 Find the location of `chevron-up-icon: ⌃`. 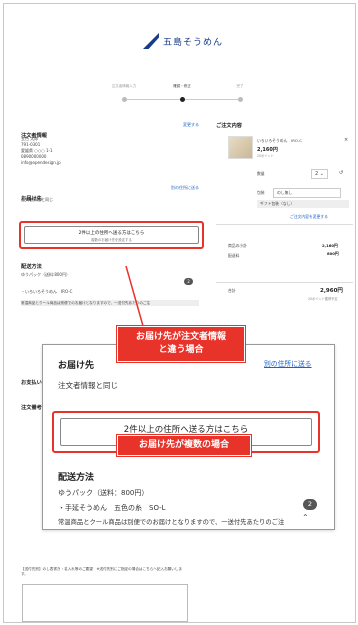

chevron-up-icon: ⌃ is located at coordinates (305, 517).